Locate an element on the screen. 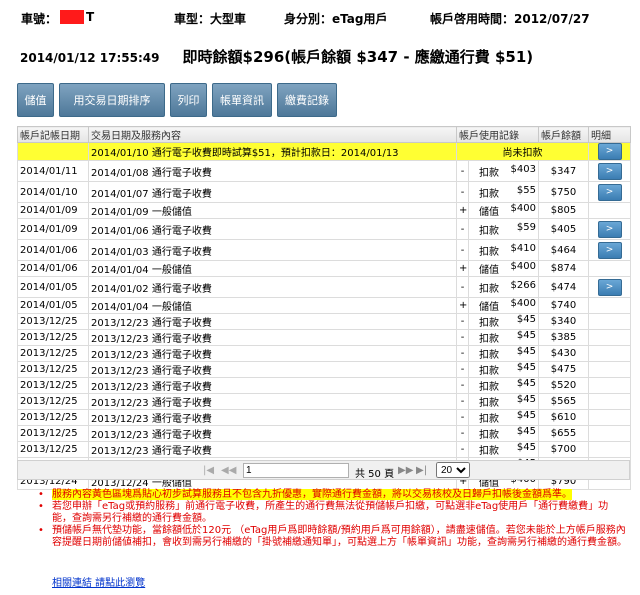  balance-cell: $610 is located at coordinates (563, 417).